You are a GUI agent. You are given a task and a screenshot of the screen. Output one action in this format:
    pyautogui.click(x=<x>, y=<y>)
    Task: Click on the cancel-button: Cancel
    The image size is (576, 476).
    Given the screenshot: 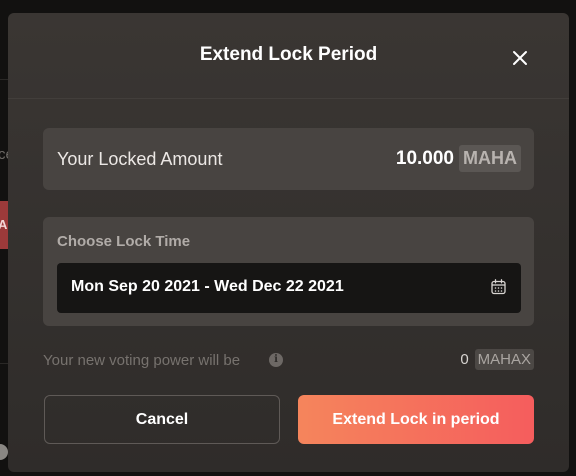 What is the action you would take?
    pyautogui.click(x=162, y=419)
    